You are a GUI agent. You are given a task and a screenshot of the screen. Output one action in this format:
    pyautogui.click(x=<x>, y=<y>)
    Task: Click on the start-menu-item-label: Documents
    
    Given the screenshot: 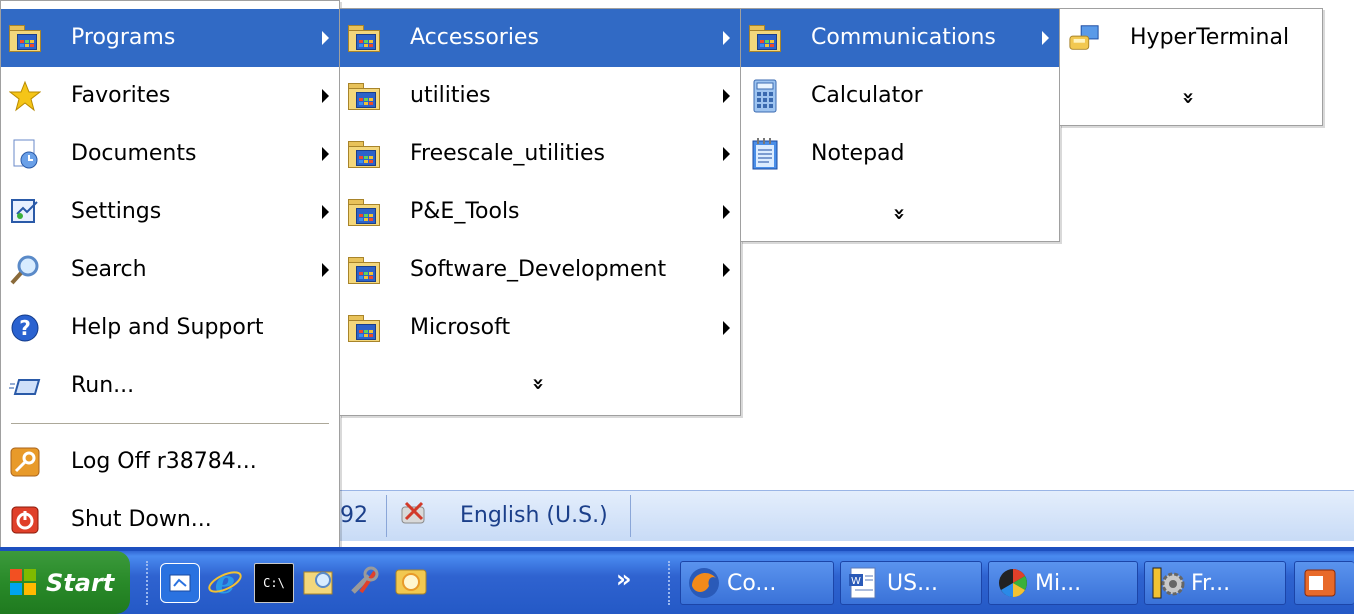 What is the action you would take?
    pyautogui.click(x=134, y=153)
    